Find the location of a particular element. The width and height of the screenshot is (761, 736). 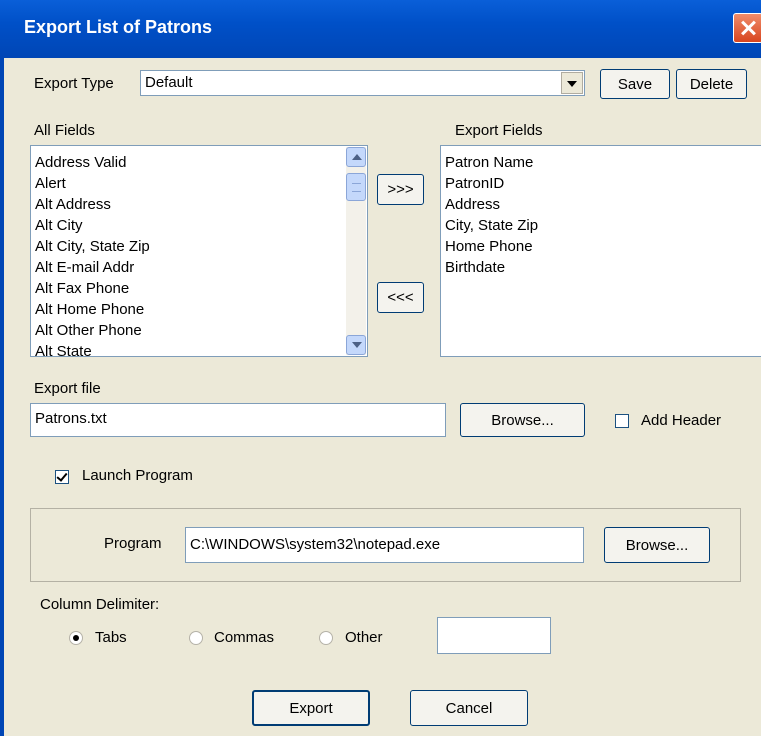

export-type-label: Export Type is located at coordinates (74, 83).